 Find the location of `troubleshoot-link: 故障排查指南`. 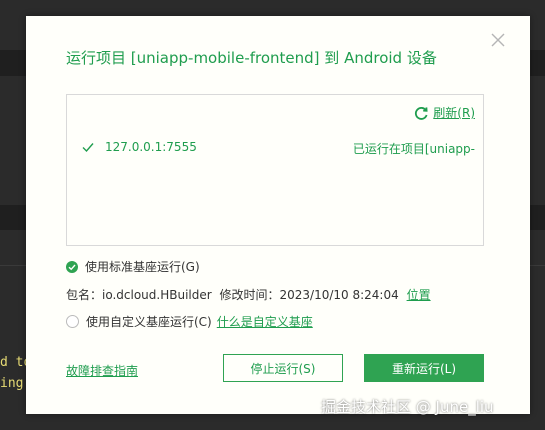

troubleshoot-link: 故障排查指南 is located at coordinates (102, 370).